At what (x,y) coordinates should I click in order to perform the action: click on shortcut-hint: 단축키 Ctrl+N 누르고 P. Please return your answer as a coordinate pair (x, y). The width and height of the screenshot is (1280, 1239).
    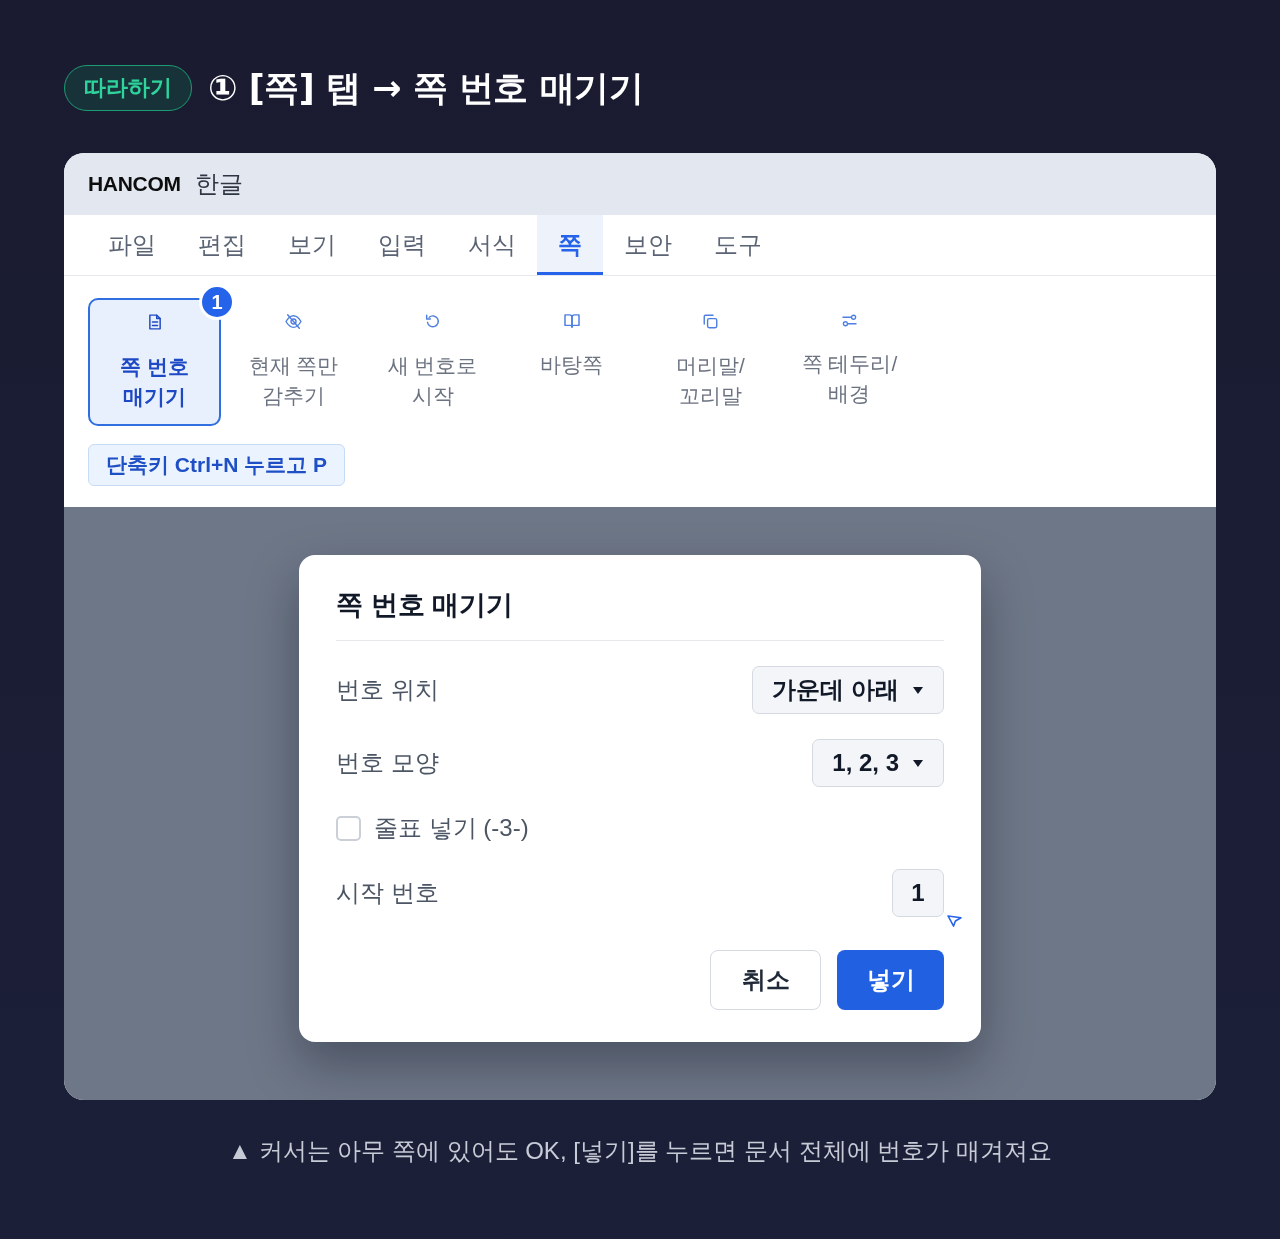
    Looking at the image, I should click on (217, 465).